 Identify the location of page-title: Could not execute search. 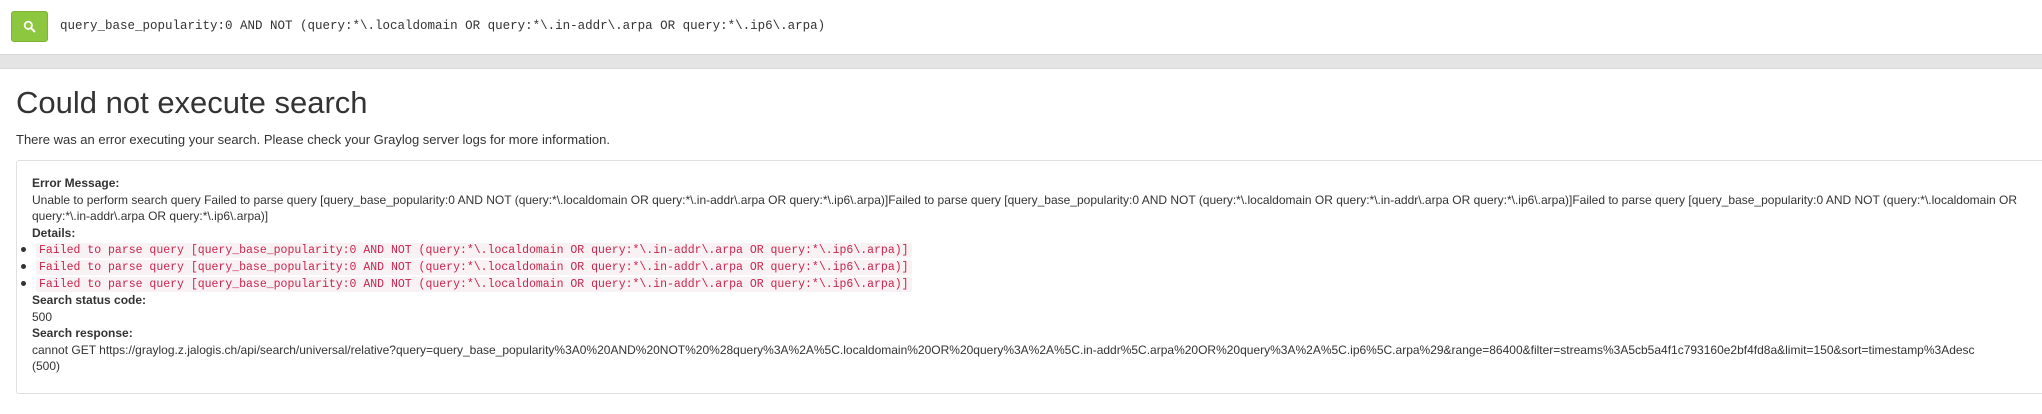
(192, 102).